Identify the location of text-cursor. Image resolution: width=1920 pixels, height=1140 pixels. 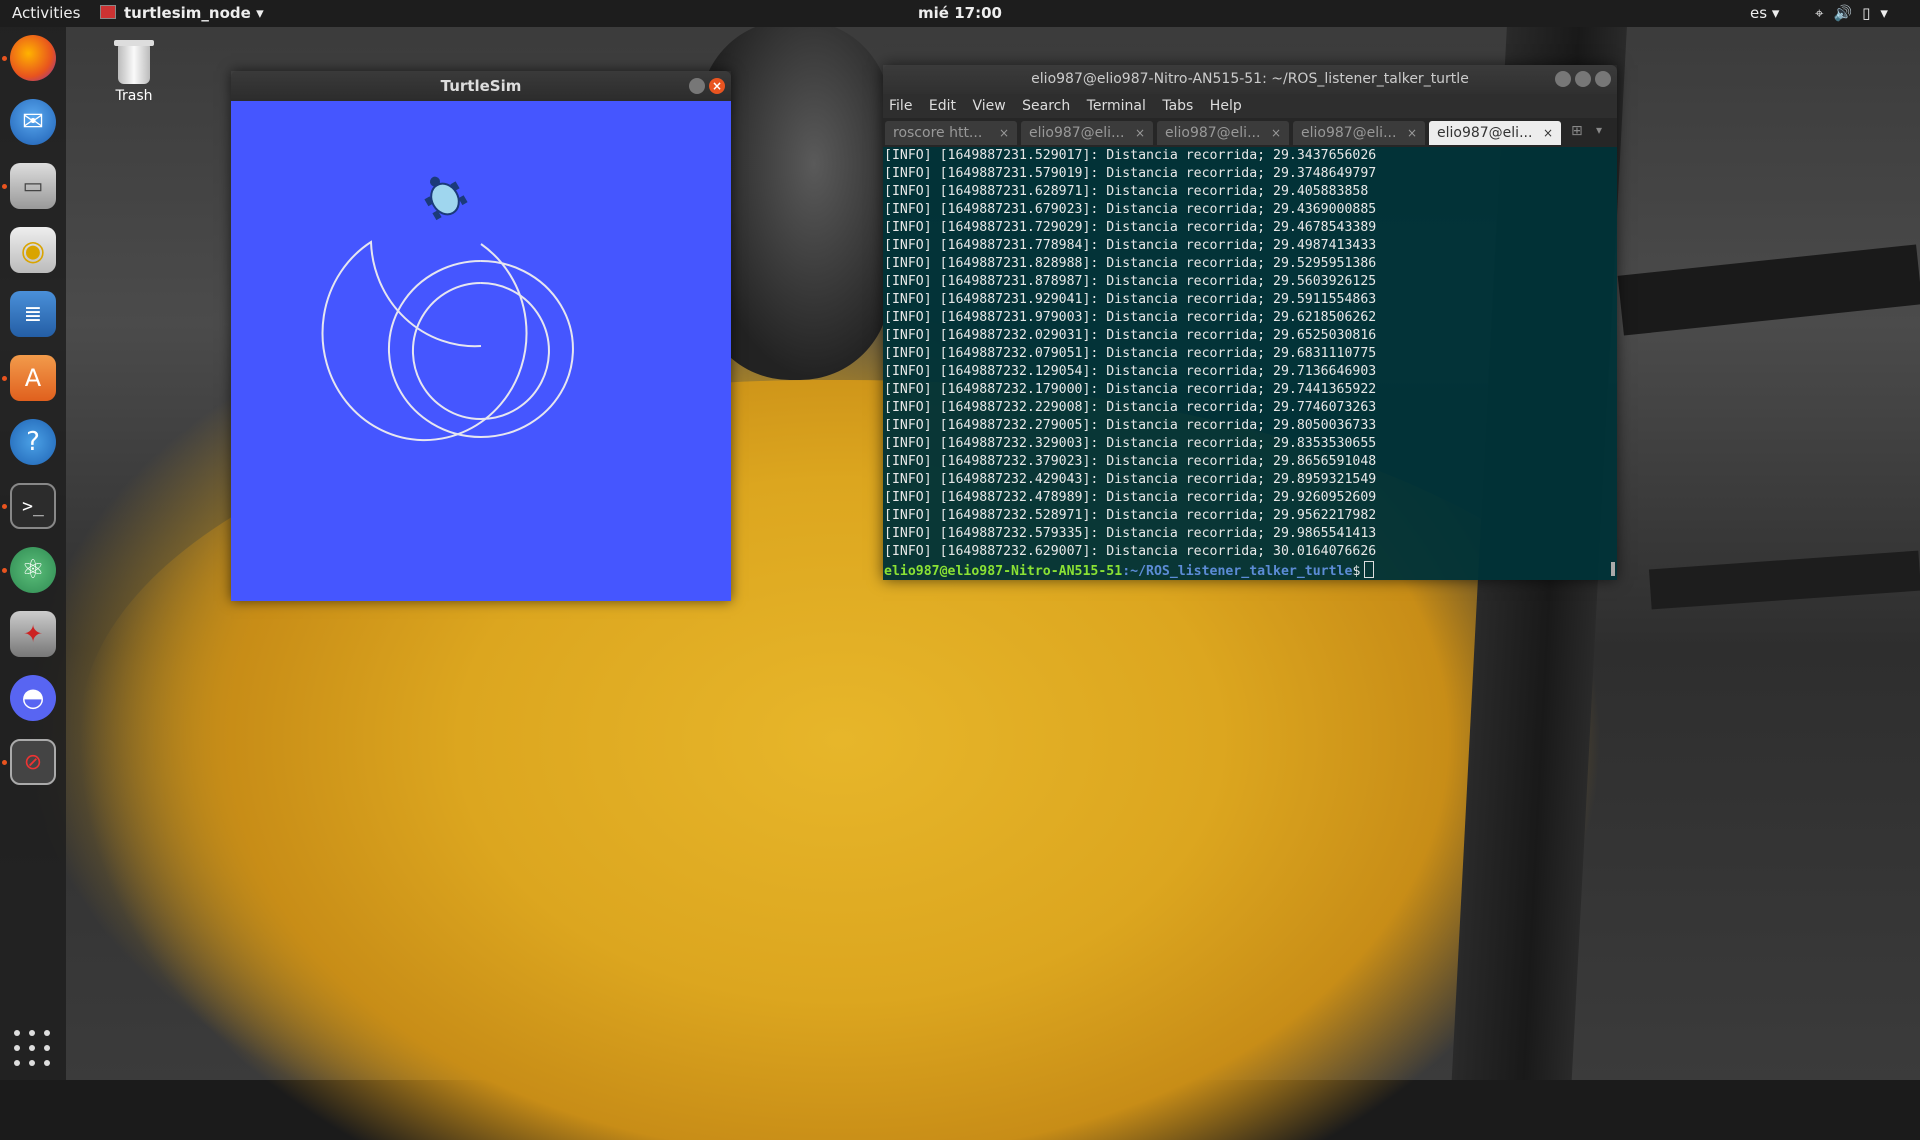
(1369, 569).